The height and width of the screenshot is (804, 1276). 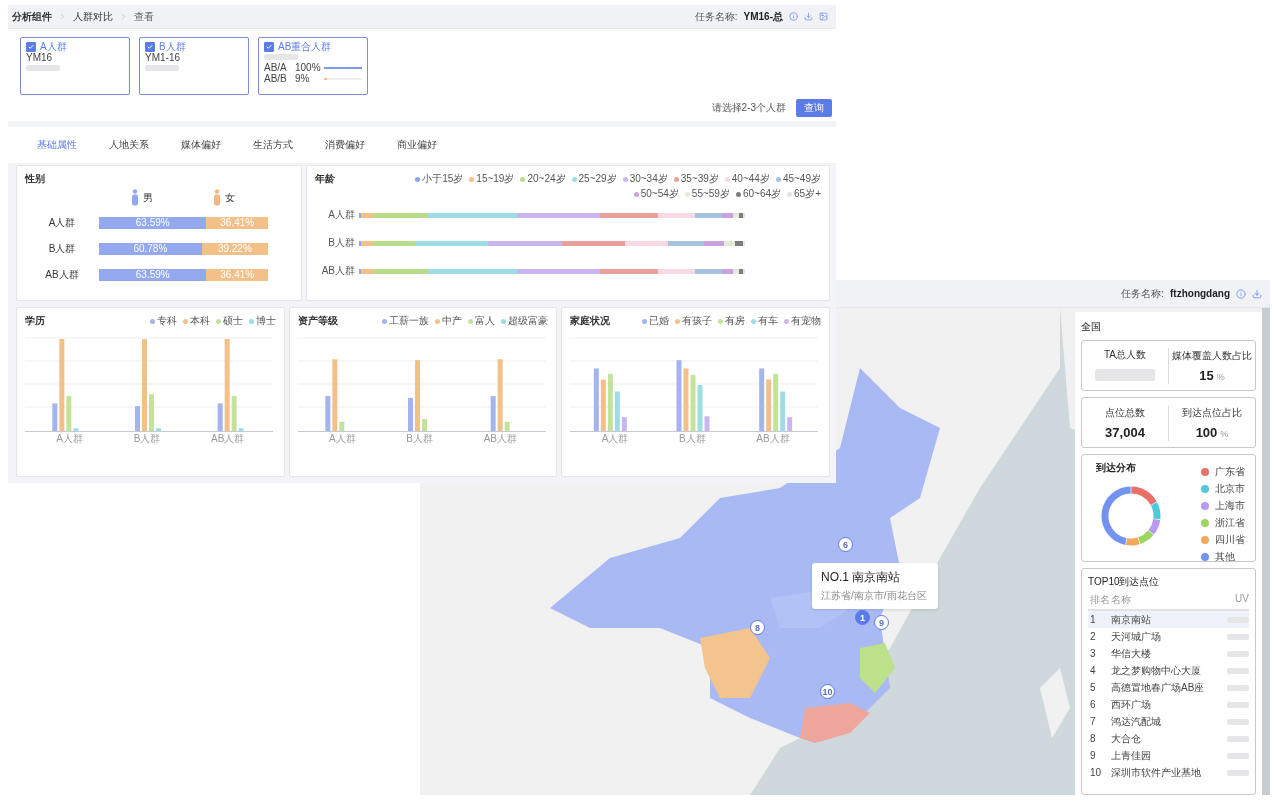 I want to click on panel-title: 全国, so click(x=1091, y=327).